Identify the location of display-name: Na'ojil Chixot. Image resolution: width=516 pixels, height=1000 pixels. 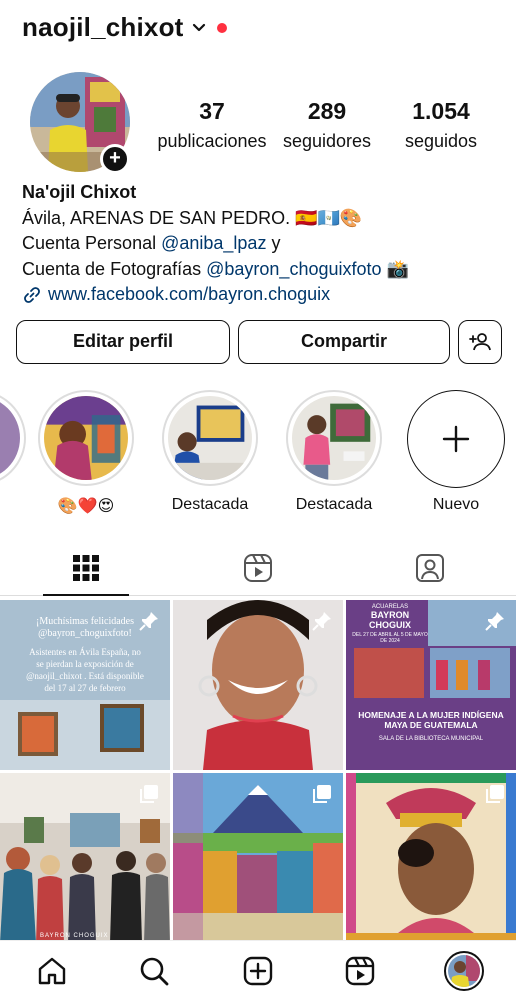
(79, 192).